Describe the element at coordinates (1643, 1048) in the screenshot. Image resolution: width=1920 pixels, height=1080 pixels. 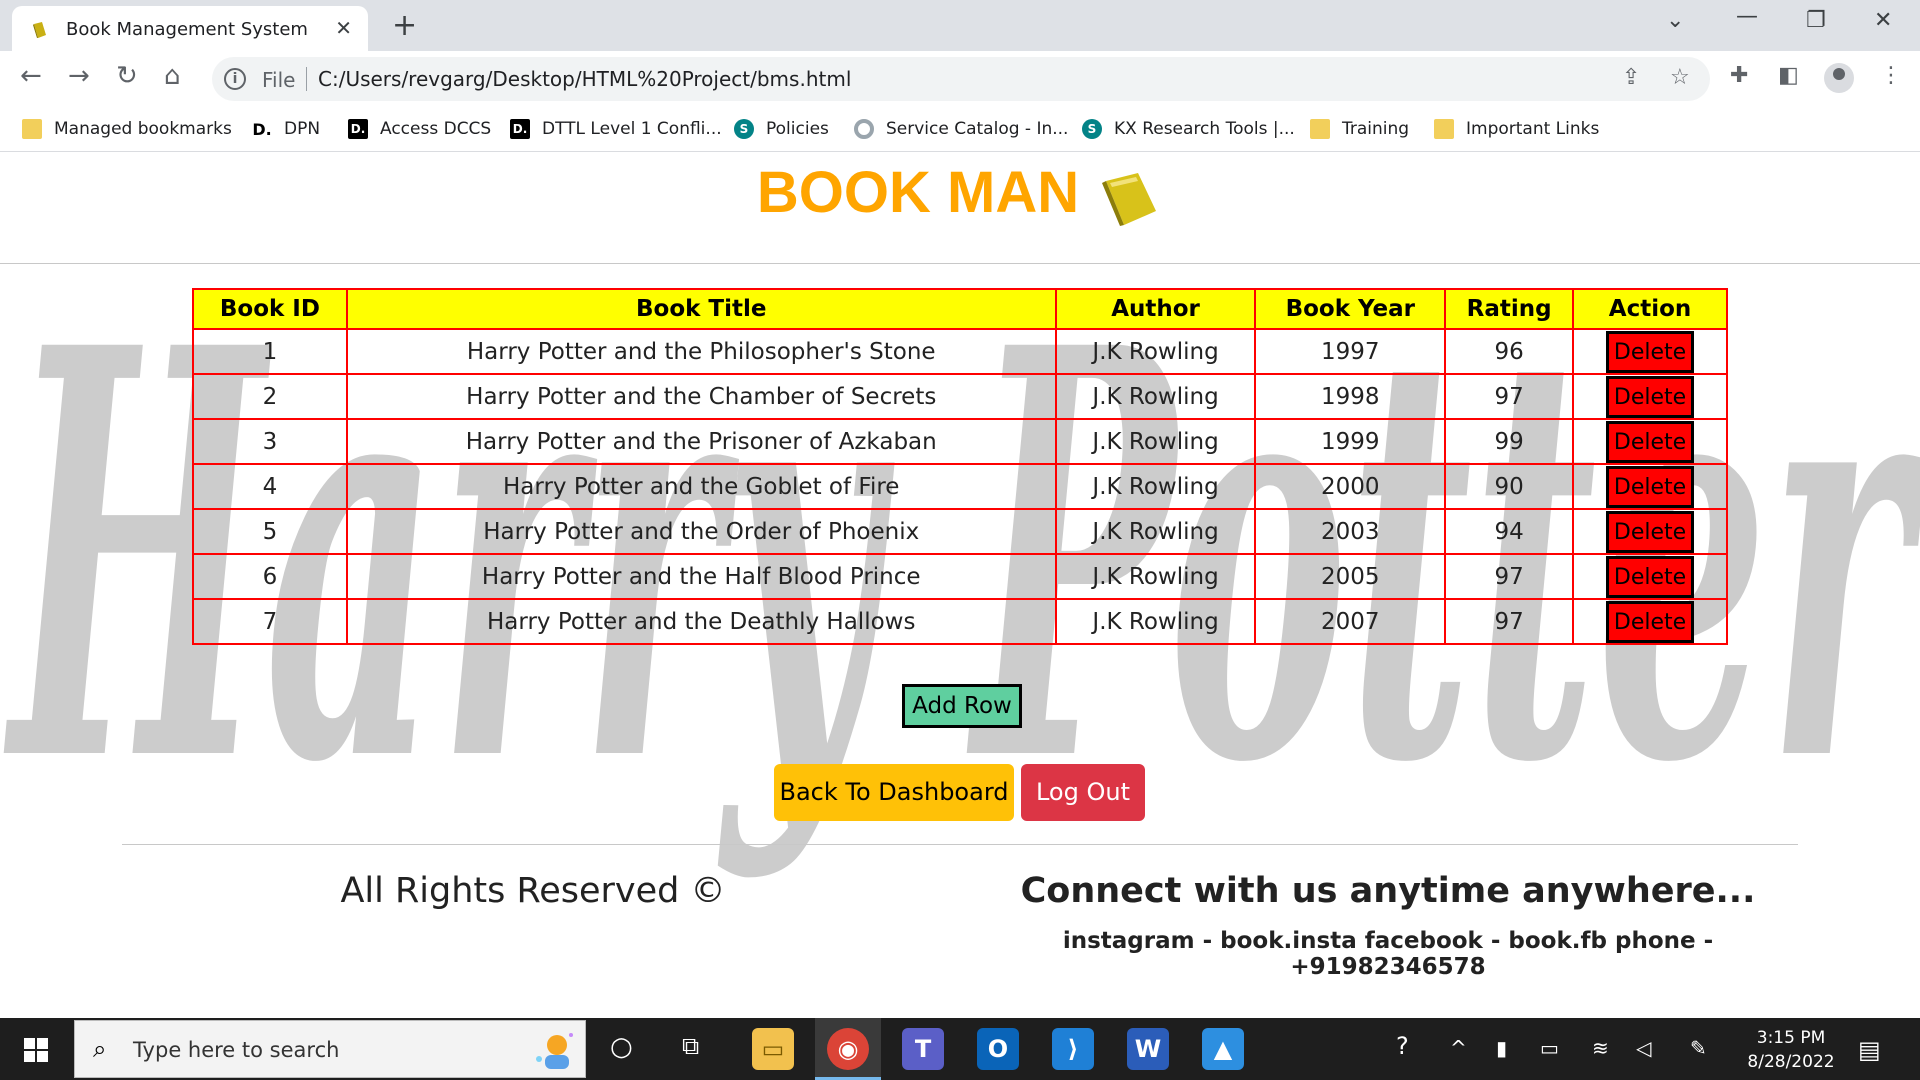
I see `volume-icon: ◁` at that location.